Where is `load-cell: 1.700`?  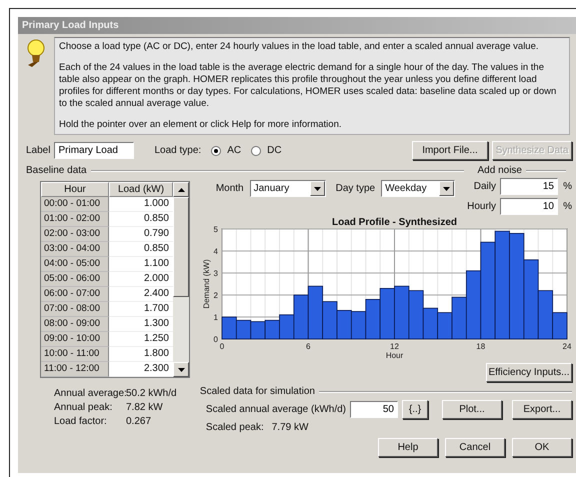 load-cell: 1.700 is located at coordinates (141, 309).